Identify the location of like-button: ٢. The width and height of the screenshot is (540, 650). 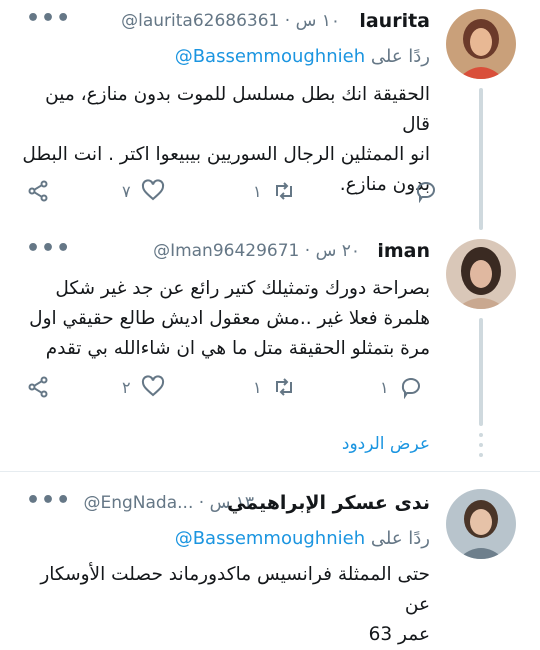
(143, 387).